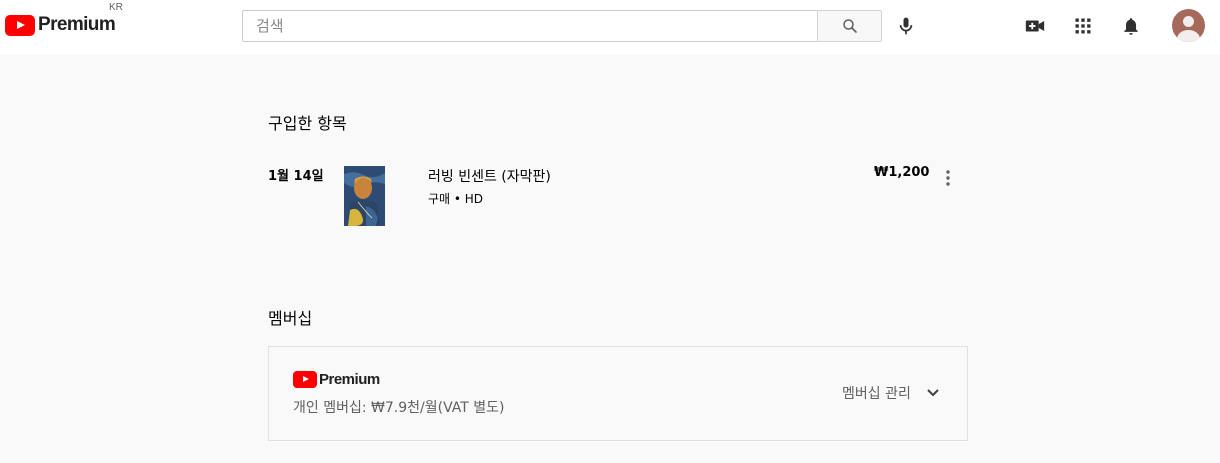  Describe the element at coordinates (933, 393) in the screenshot. I see `chevron-down-icon` at that location.